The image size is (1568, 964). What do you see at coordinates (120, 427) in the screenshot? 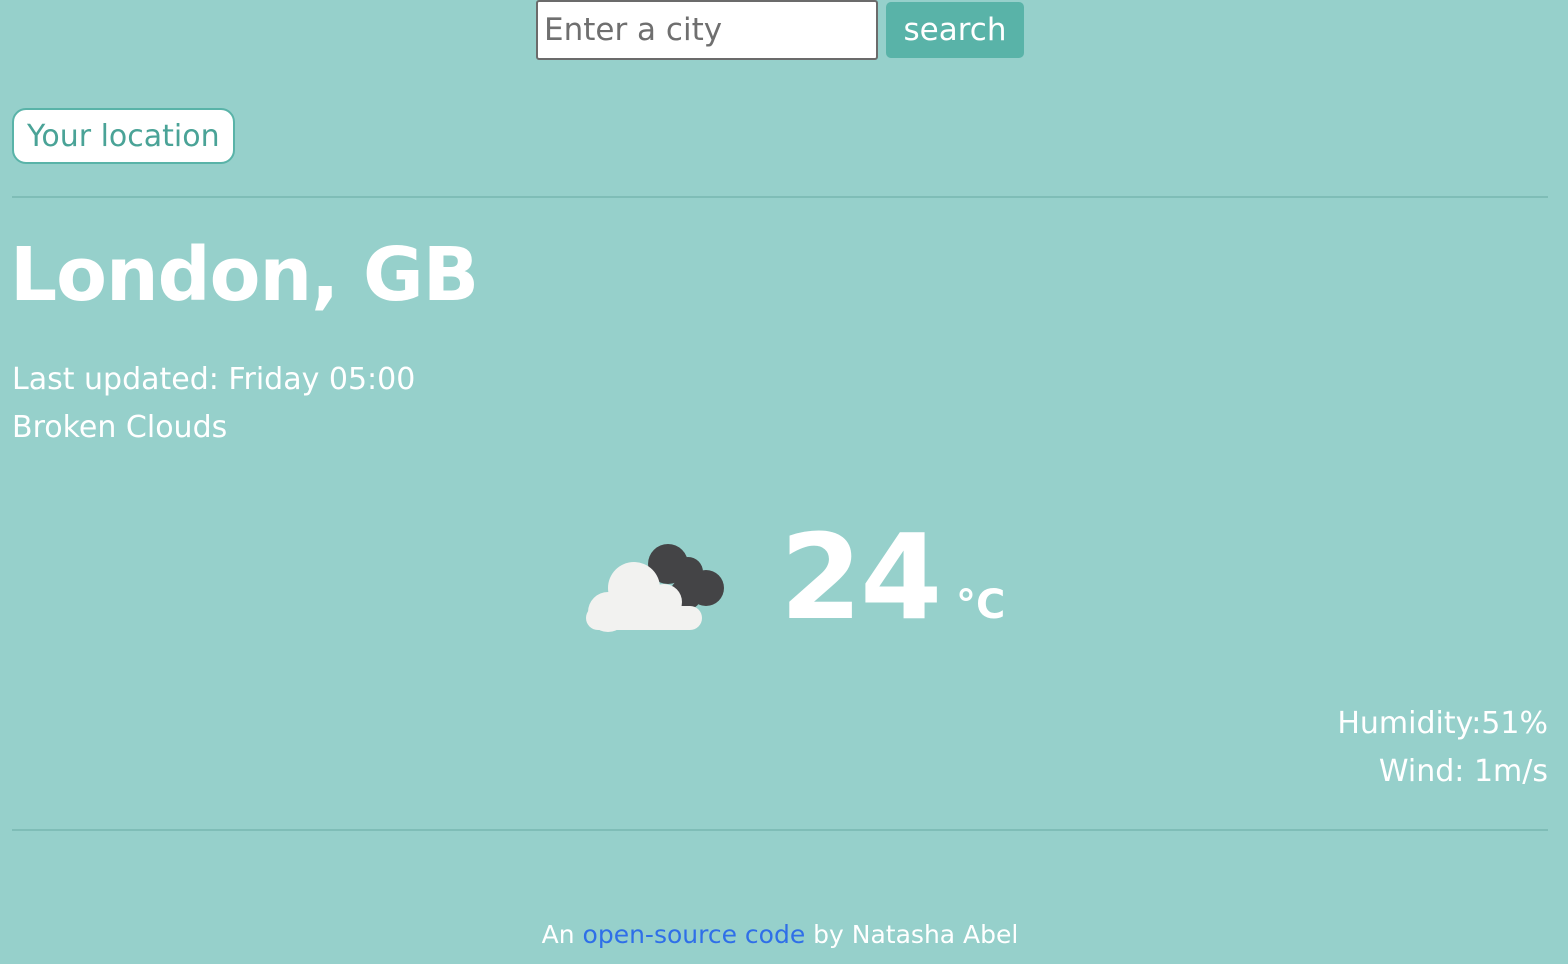
I see `weather-description: Broken Clouds` at bounding box center [120, 427].